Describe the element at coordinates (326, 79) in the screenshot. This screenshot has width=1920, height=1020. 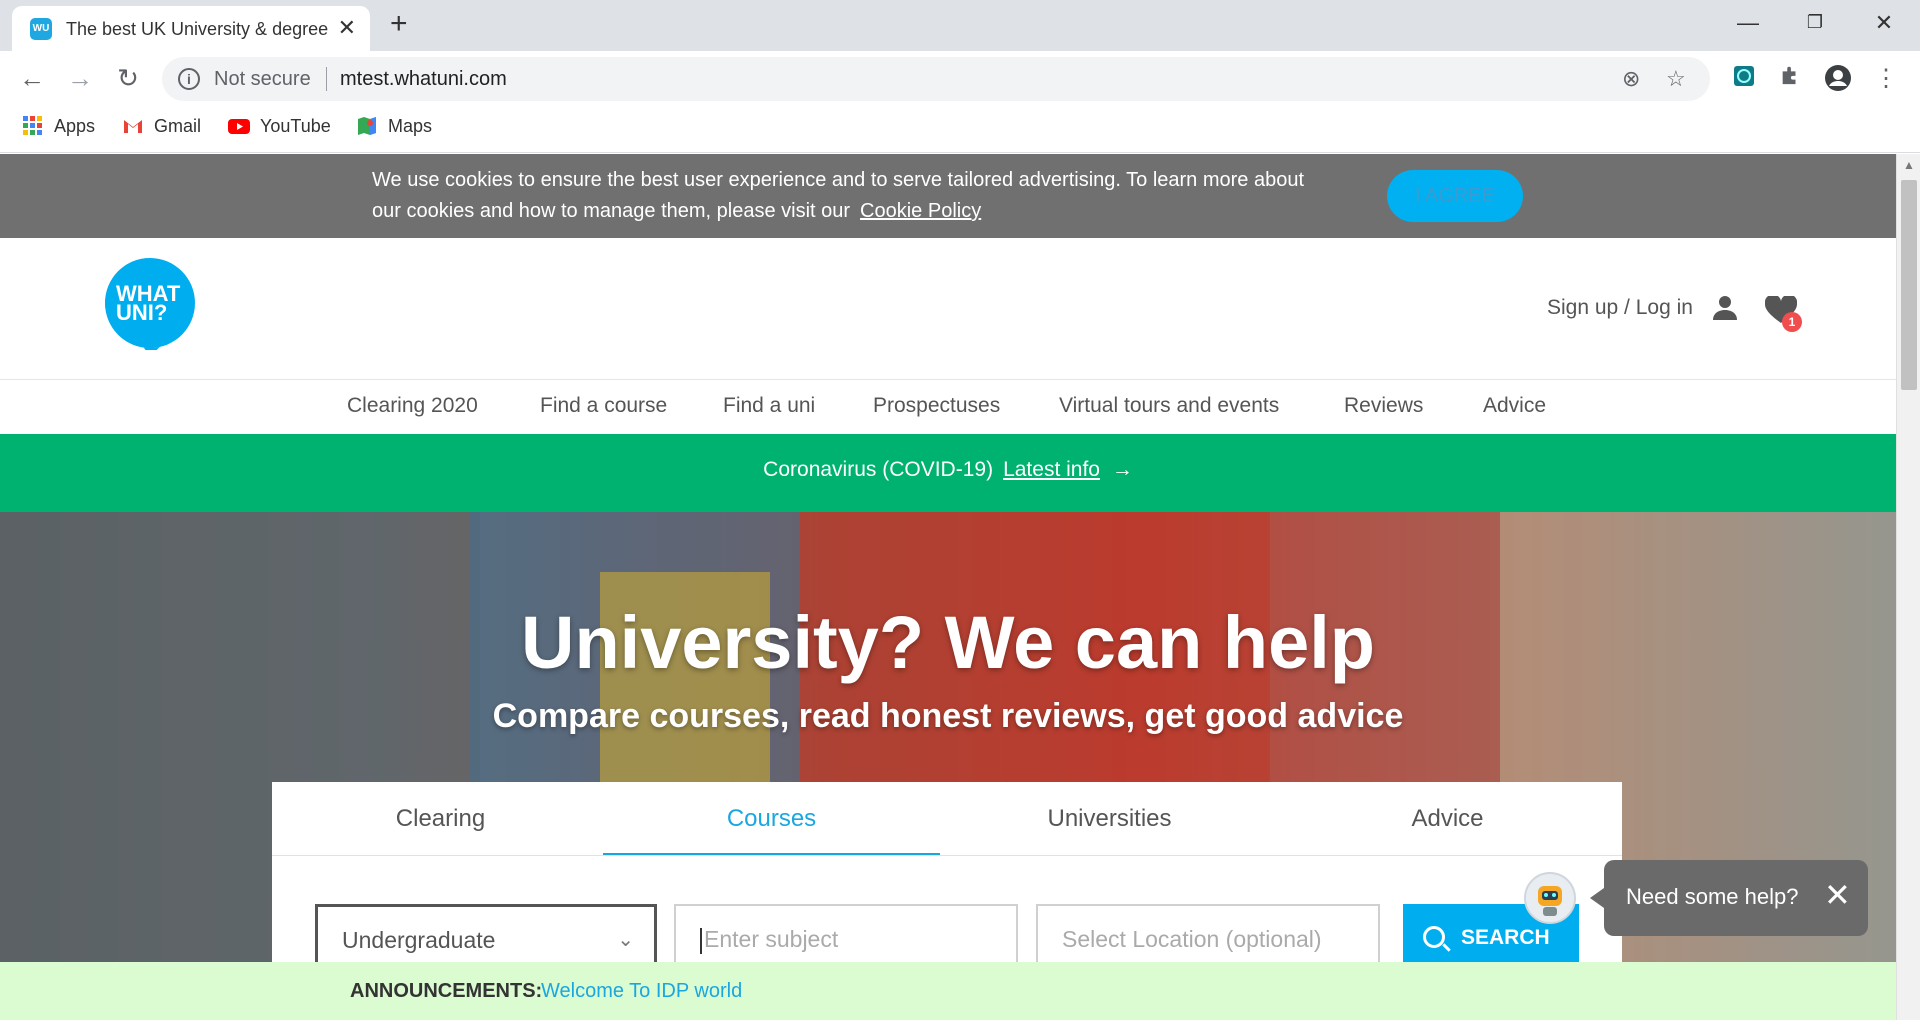
I see `url-separator` at that location.